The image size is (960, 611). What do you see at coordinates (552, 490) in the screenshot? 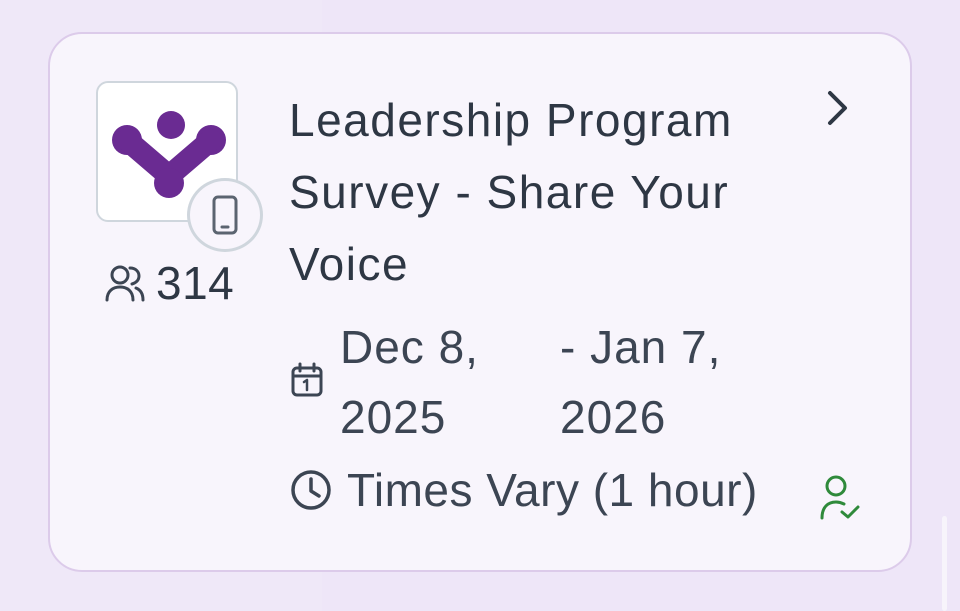
I see `event-time-text: Times Vary (1 hour)` at bounding box center [552, 490].